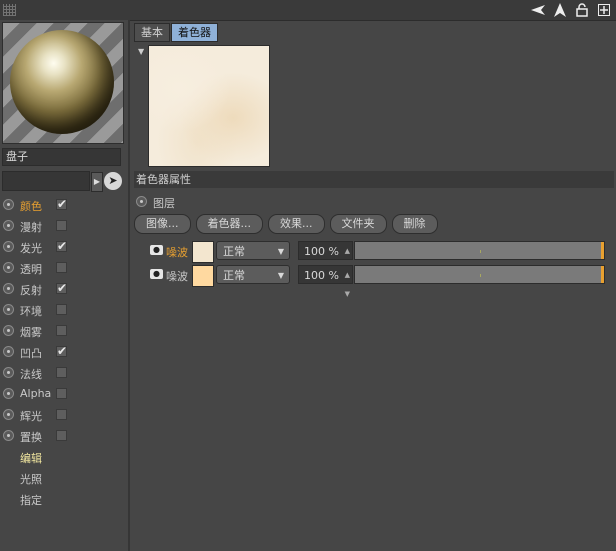  Describe the element at coordinates (63, 499) in the screenshot. I see `sidebar-item-assign: 指定` at that location.